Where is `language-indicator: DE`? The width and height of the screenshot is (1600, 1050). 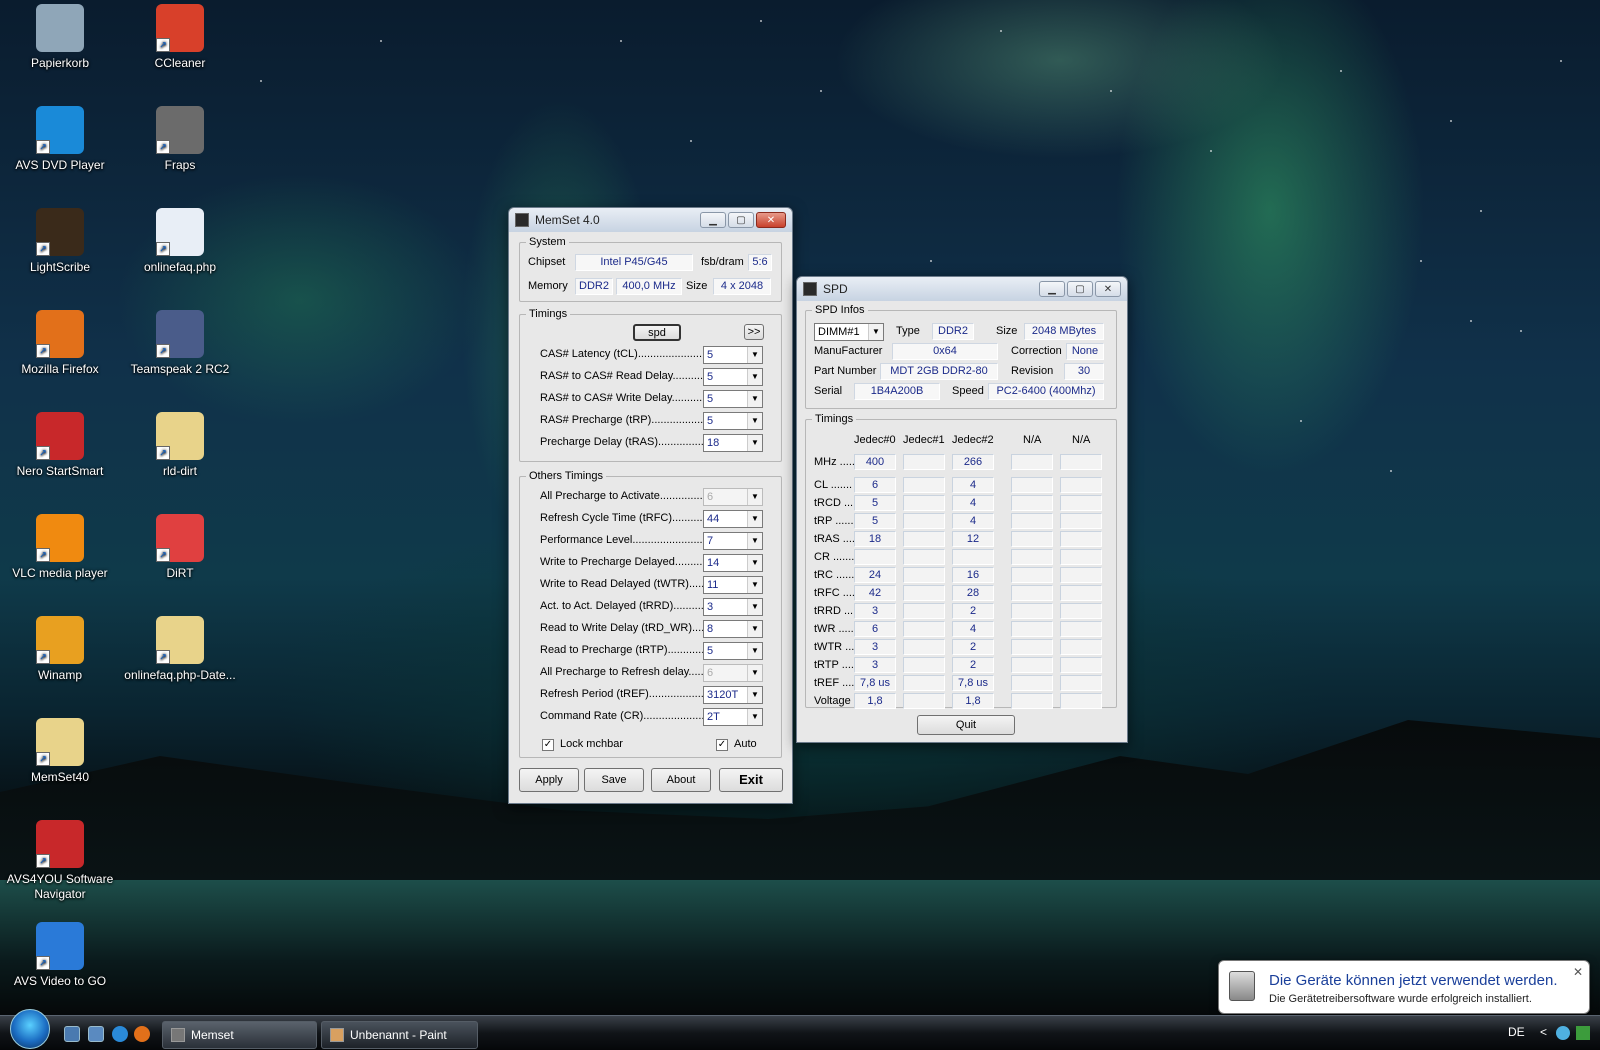 language-indicator: DE is located at coordinates (1516, 1032).